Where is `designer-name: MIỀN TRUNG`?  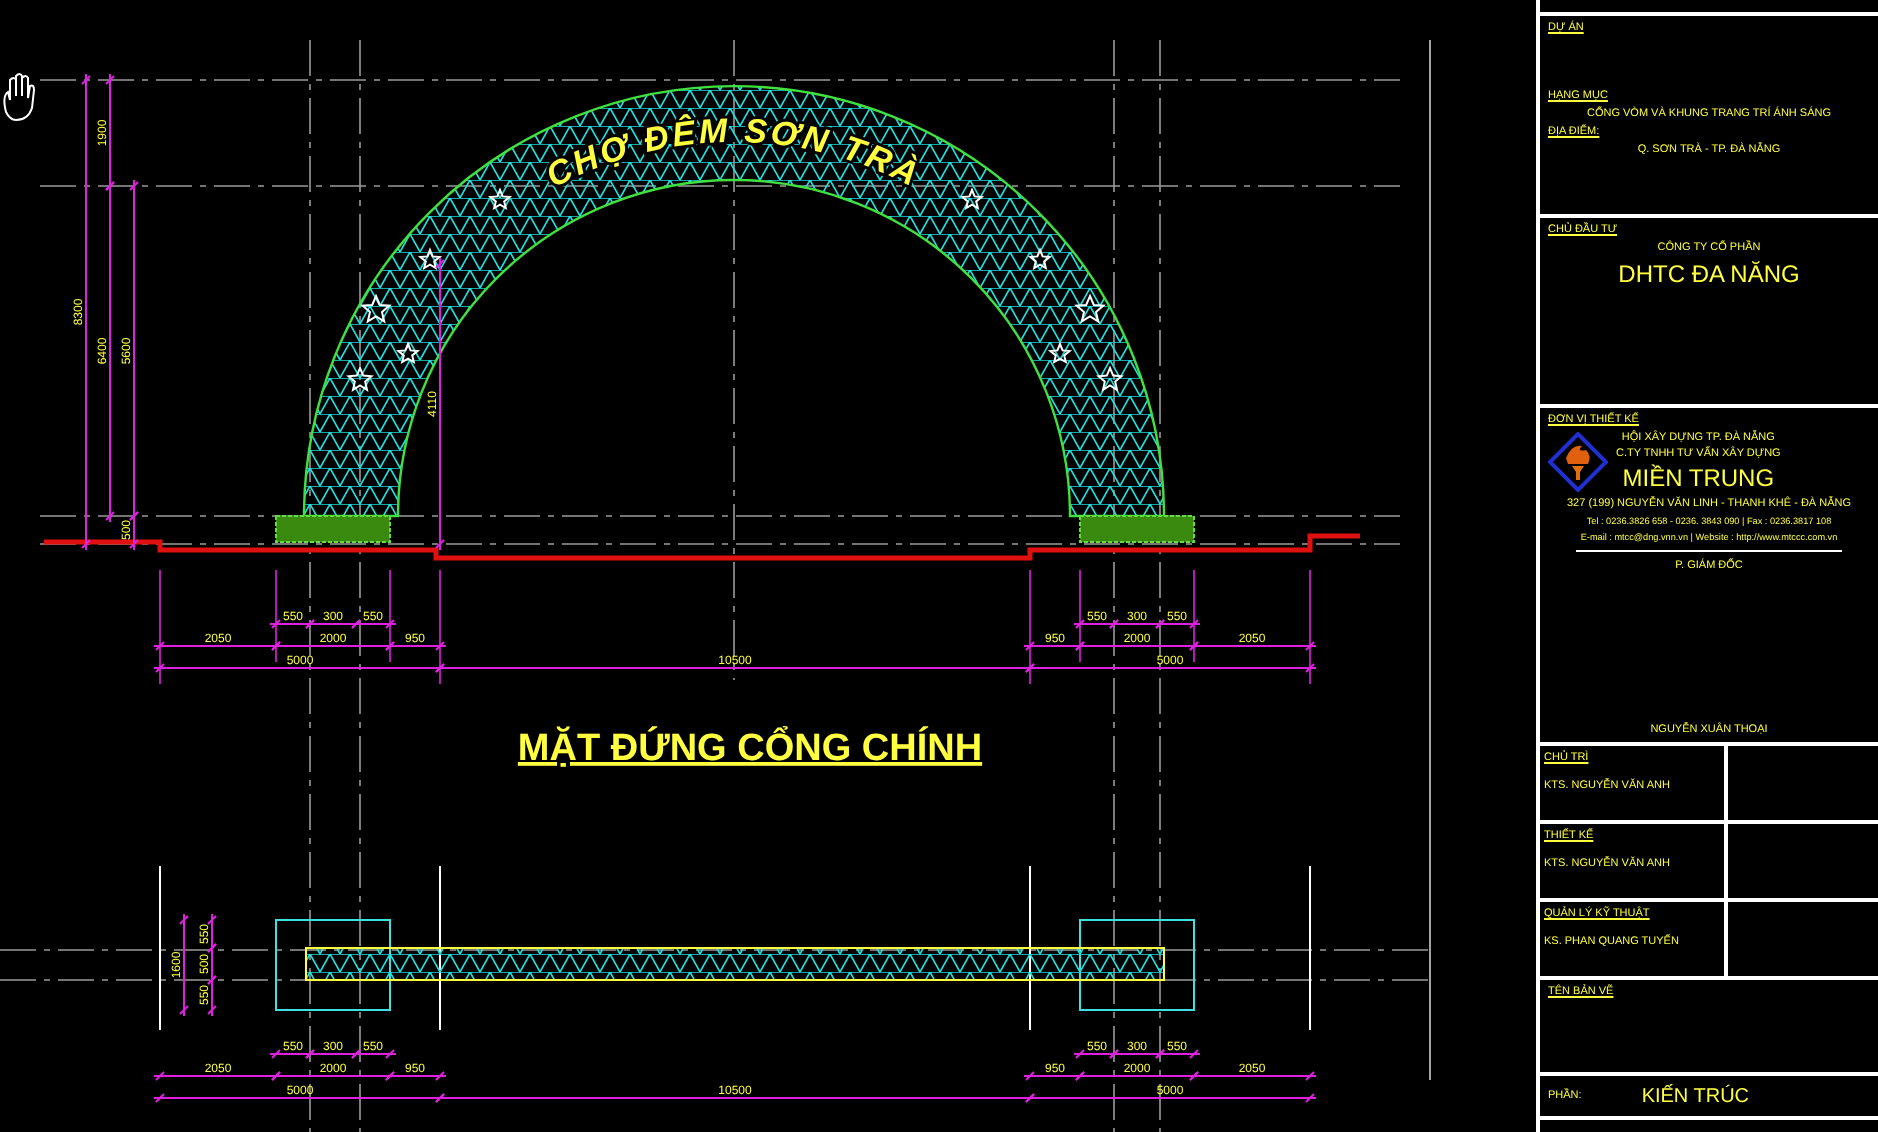
designer-name: MIỀN TRUNG is located at coordinates (1698, 478).